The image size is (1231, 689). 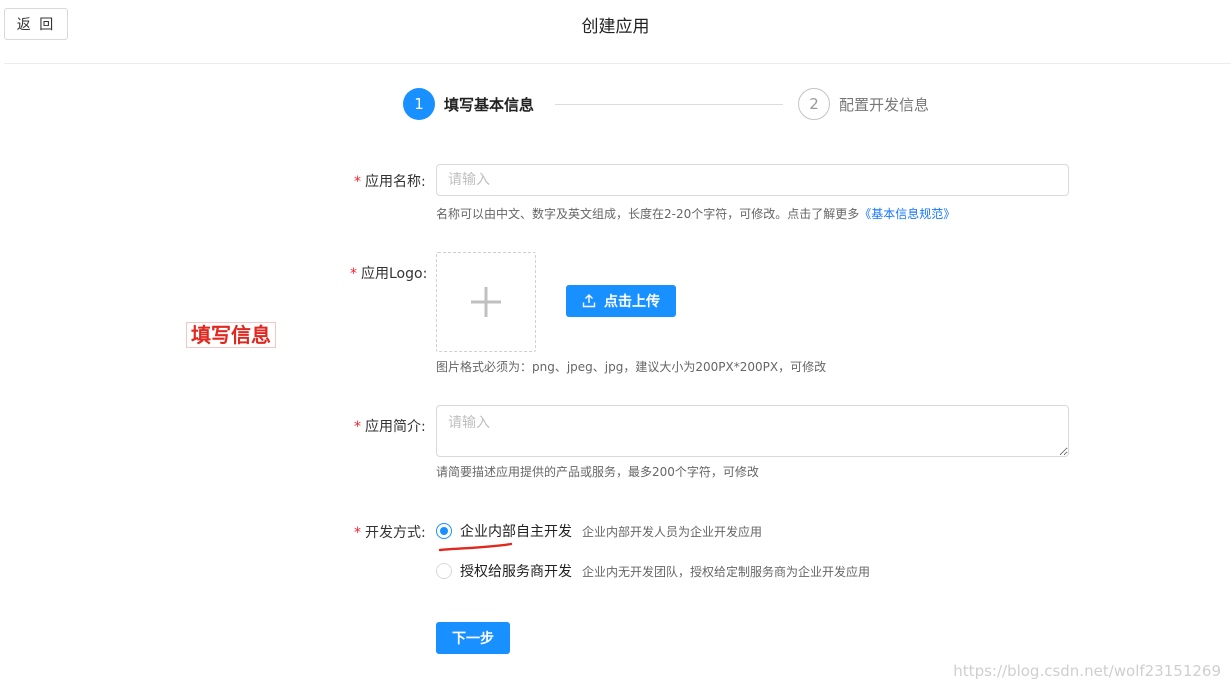 What do you see at coordinates (752, 431) in the screenshot?
I see `app-intro-textarea` at bounding box center [752, 431].